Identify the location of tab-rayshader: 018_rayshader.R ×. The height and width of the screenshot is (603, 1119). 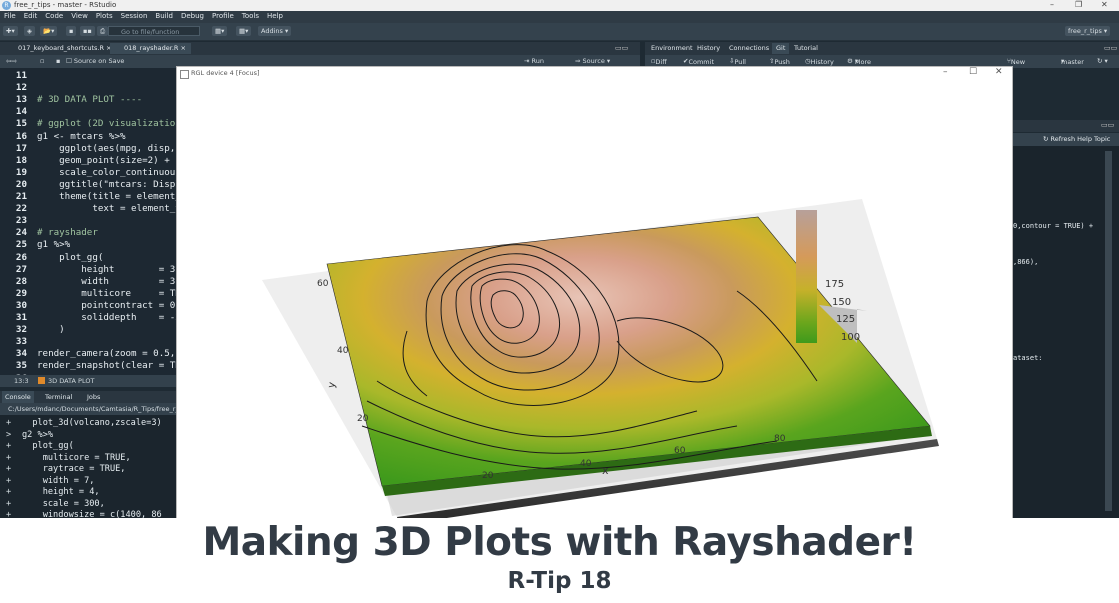
(150, 48).